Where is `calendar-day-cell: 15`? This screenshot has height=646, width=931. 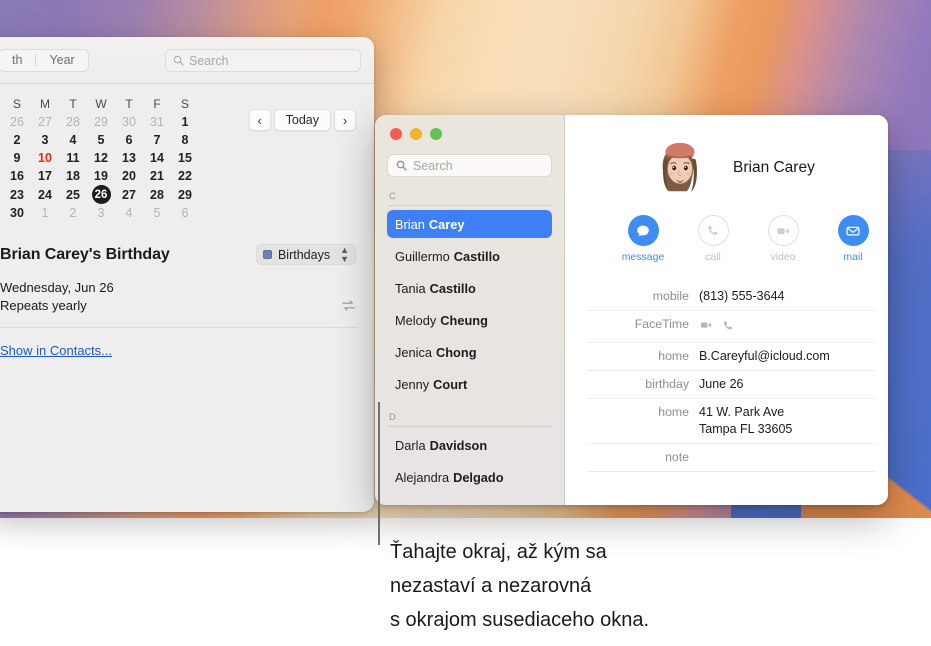 calendar-day-cell: 15 is located at coordinates (185, 158).